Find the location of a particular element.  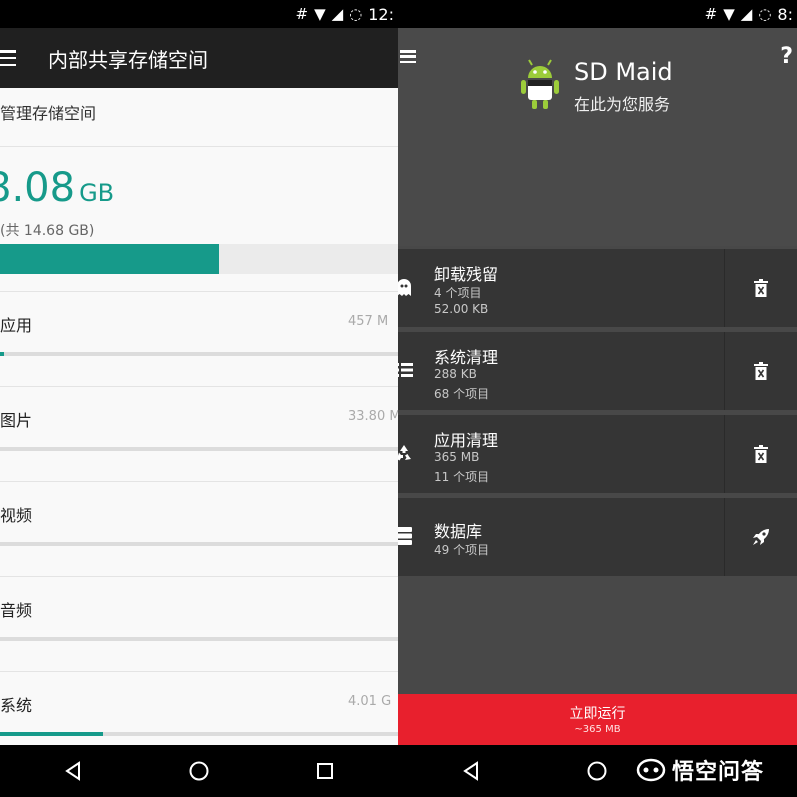

tool-detail: 52.00 KB is located at coordinates (461, 309).